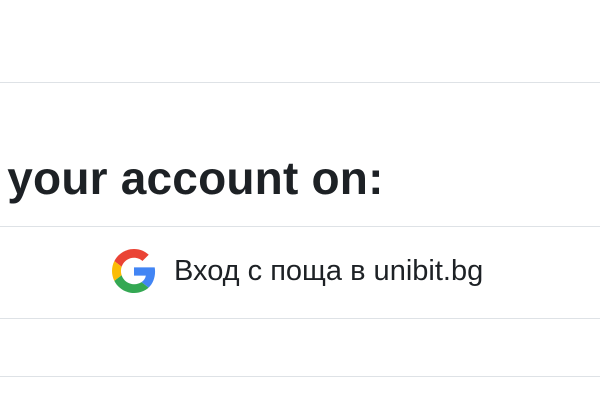  Describe the element at coordinates (134, 271) in the screenshot. I see `google-icon` at that location.